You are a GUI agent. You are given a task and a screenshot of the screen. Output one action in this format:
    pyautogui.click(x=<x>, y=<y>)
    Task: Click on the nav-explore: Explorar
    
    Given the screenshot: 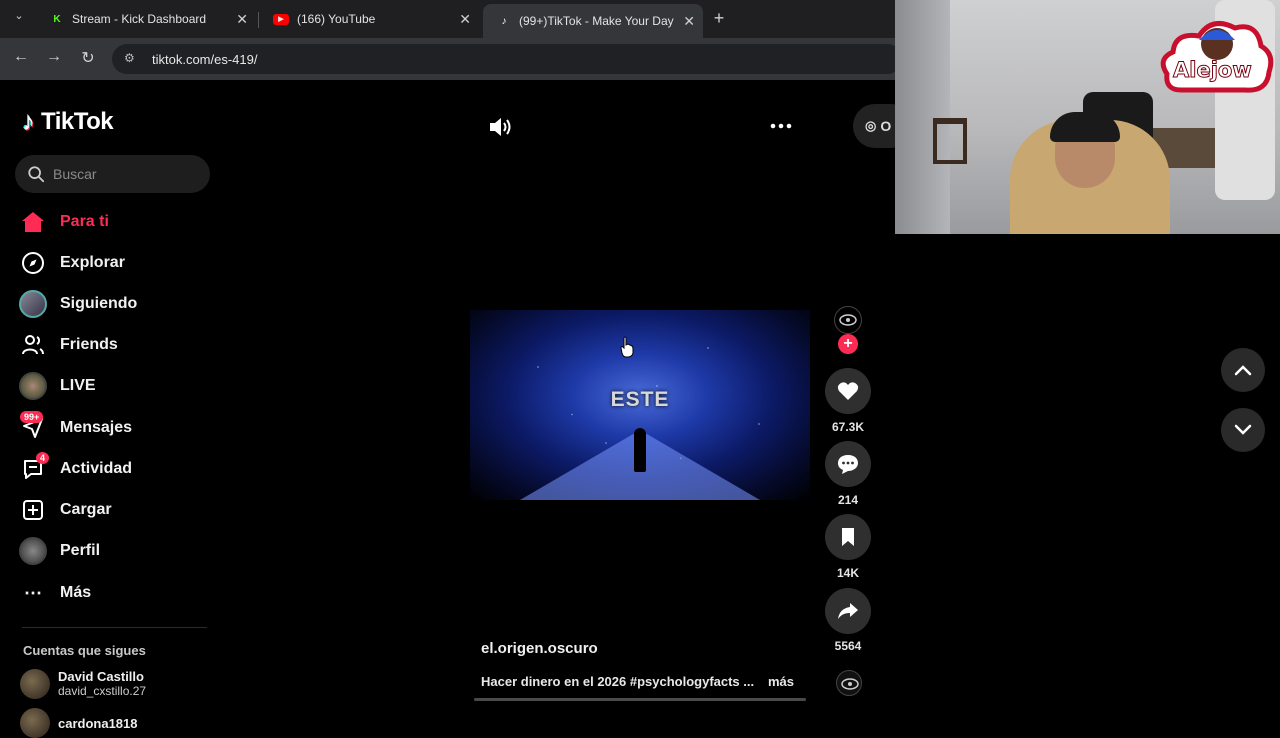 What is the action you would take?
    pyautogui.click(x=113, y=263)
    